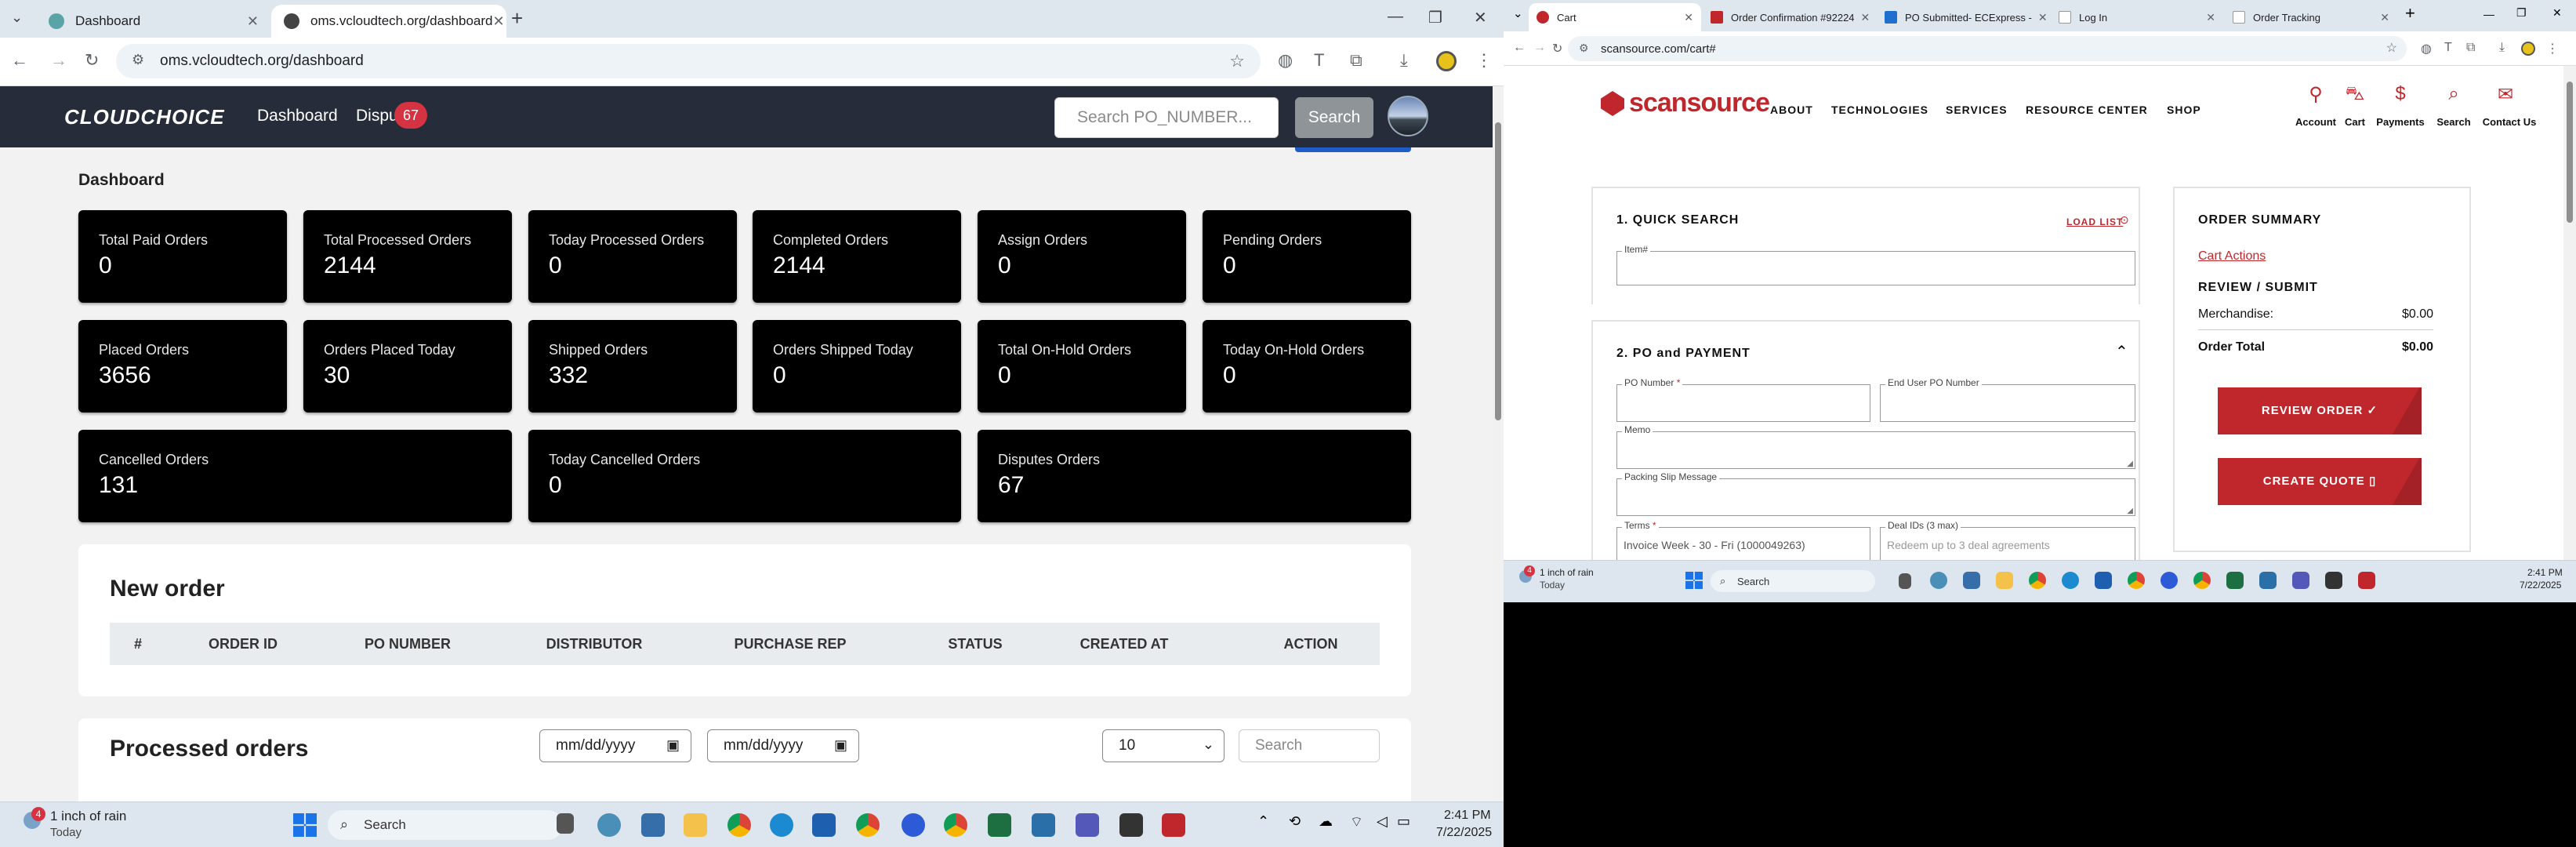  I want to click on column-header: PO NUMBER, so click(408, 644).